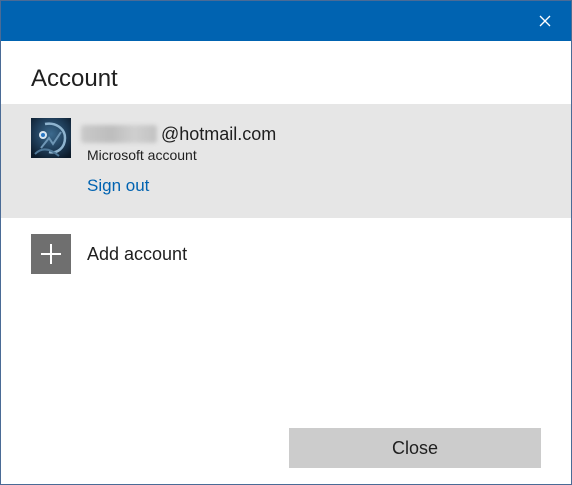 Image resolution: width=572 pixels, height=485 pixels. I want to click on user-avatar-icon, so click(51, 138).